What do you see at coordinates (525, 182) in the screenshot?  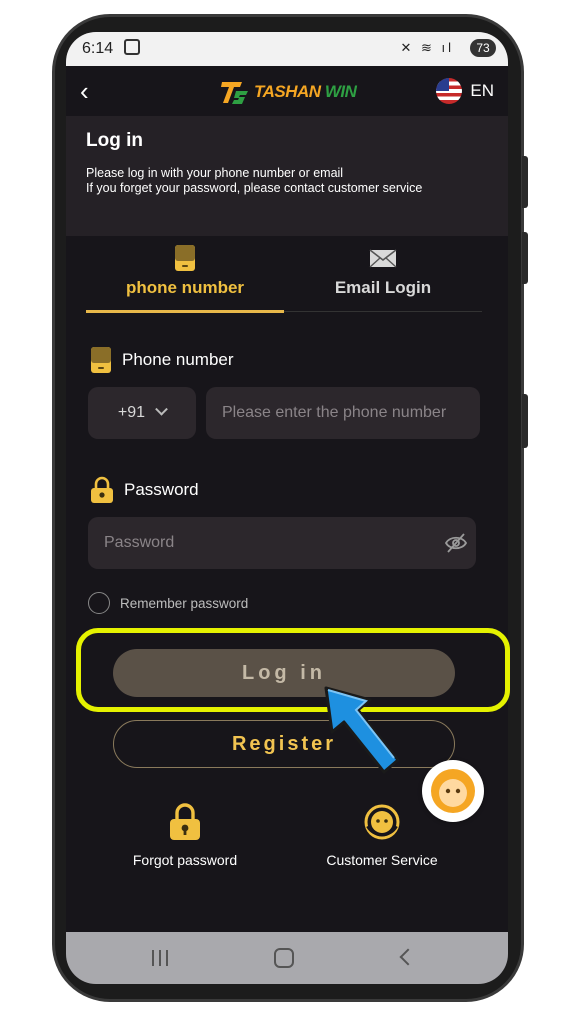 I see `volume-up-button` at bounding box center [525, 182].